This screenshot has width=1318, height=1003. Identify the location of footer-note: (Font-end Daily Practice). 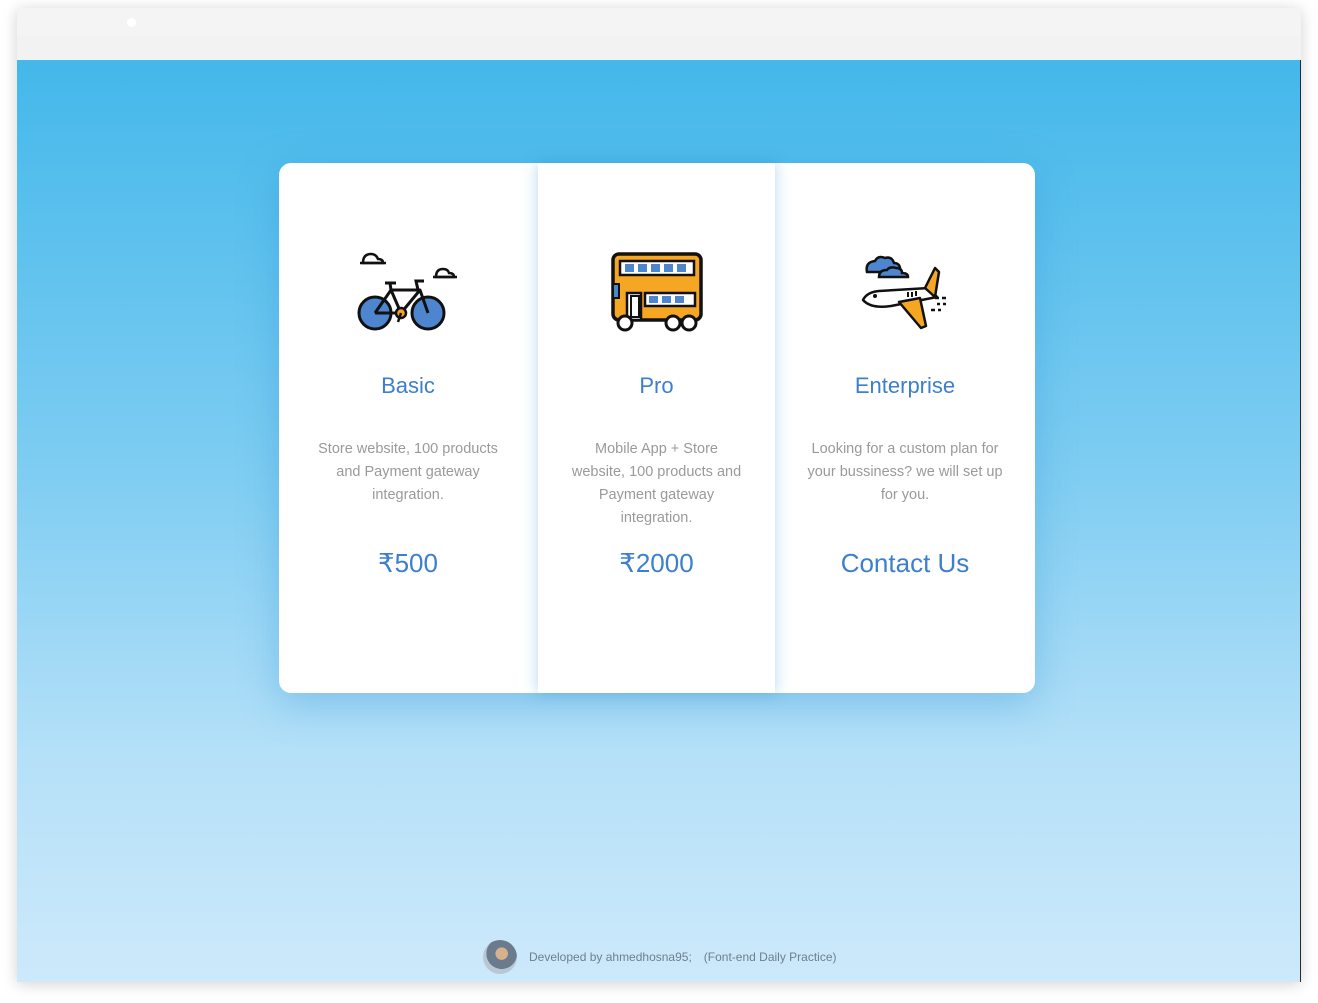
(770, 957).